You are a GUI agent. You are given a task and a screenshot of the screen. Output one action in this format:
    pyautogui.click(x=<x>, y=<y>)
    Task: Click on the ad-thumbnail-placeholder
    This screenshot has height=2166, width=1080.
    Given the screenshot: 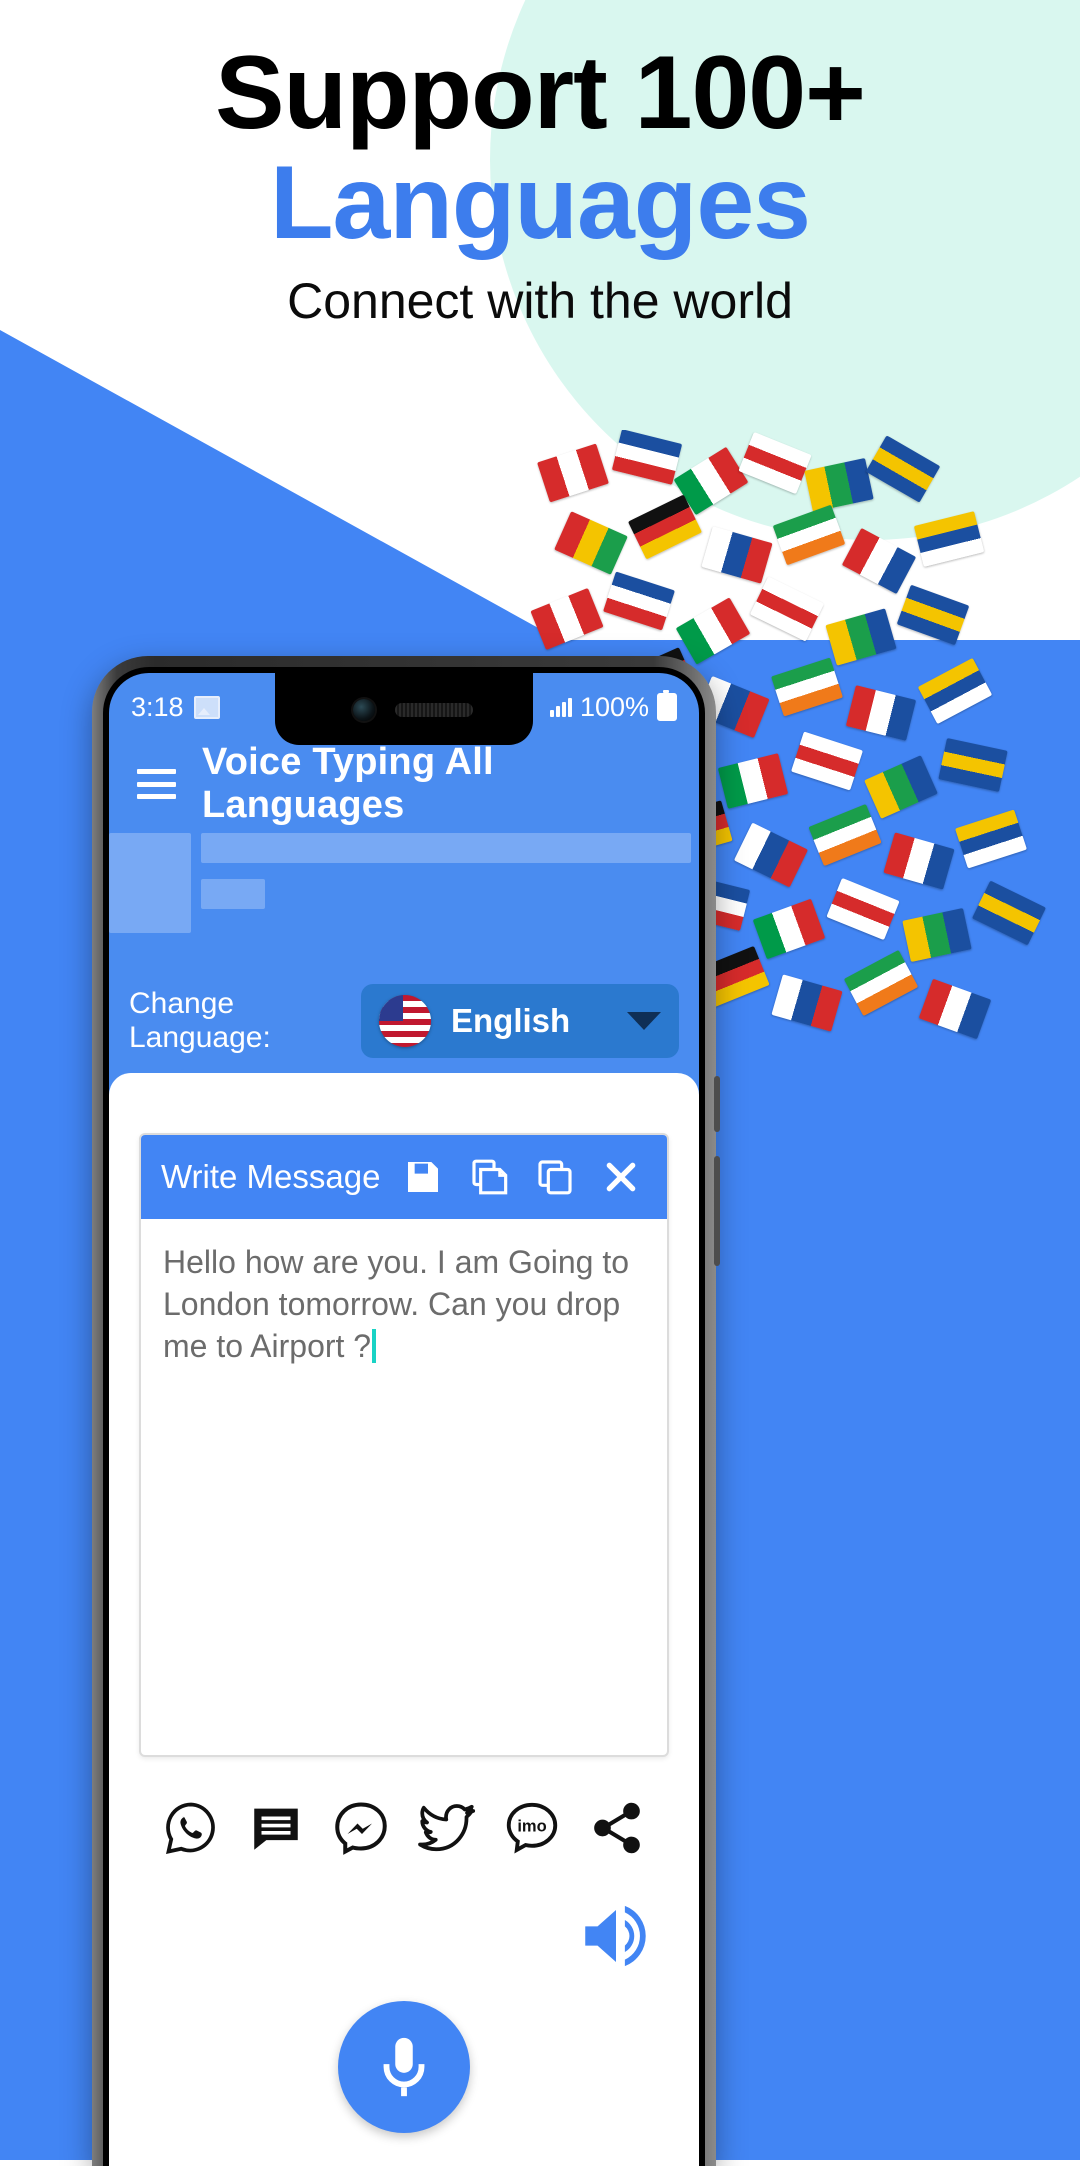 What is the action you would take?
    pyautogui.click(x=150, y=883)
    